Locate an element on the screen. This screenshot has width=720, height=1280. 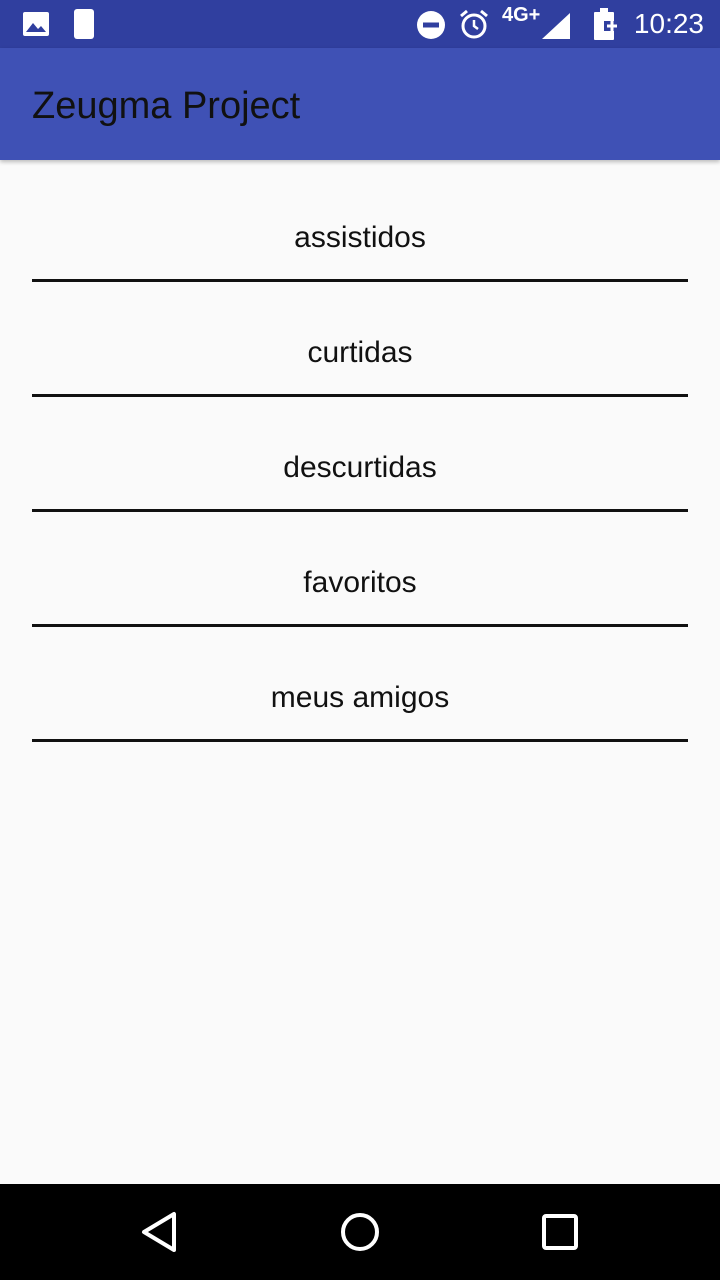
image-icon is located at coordinates (36, 24).